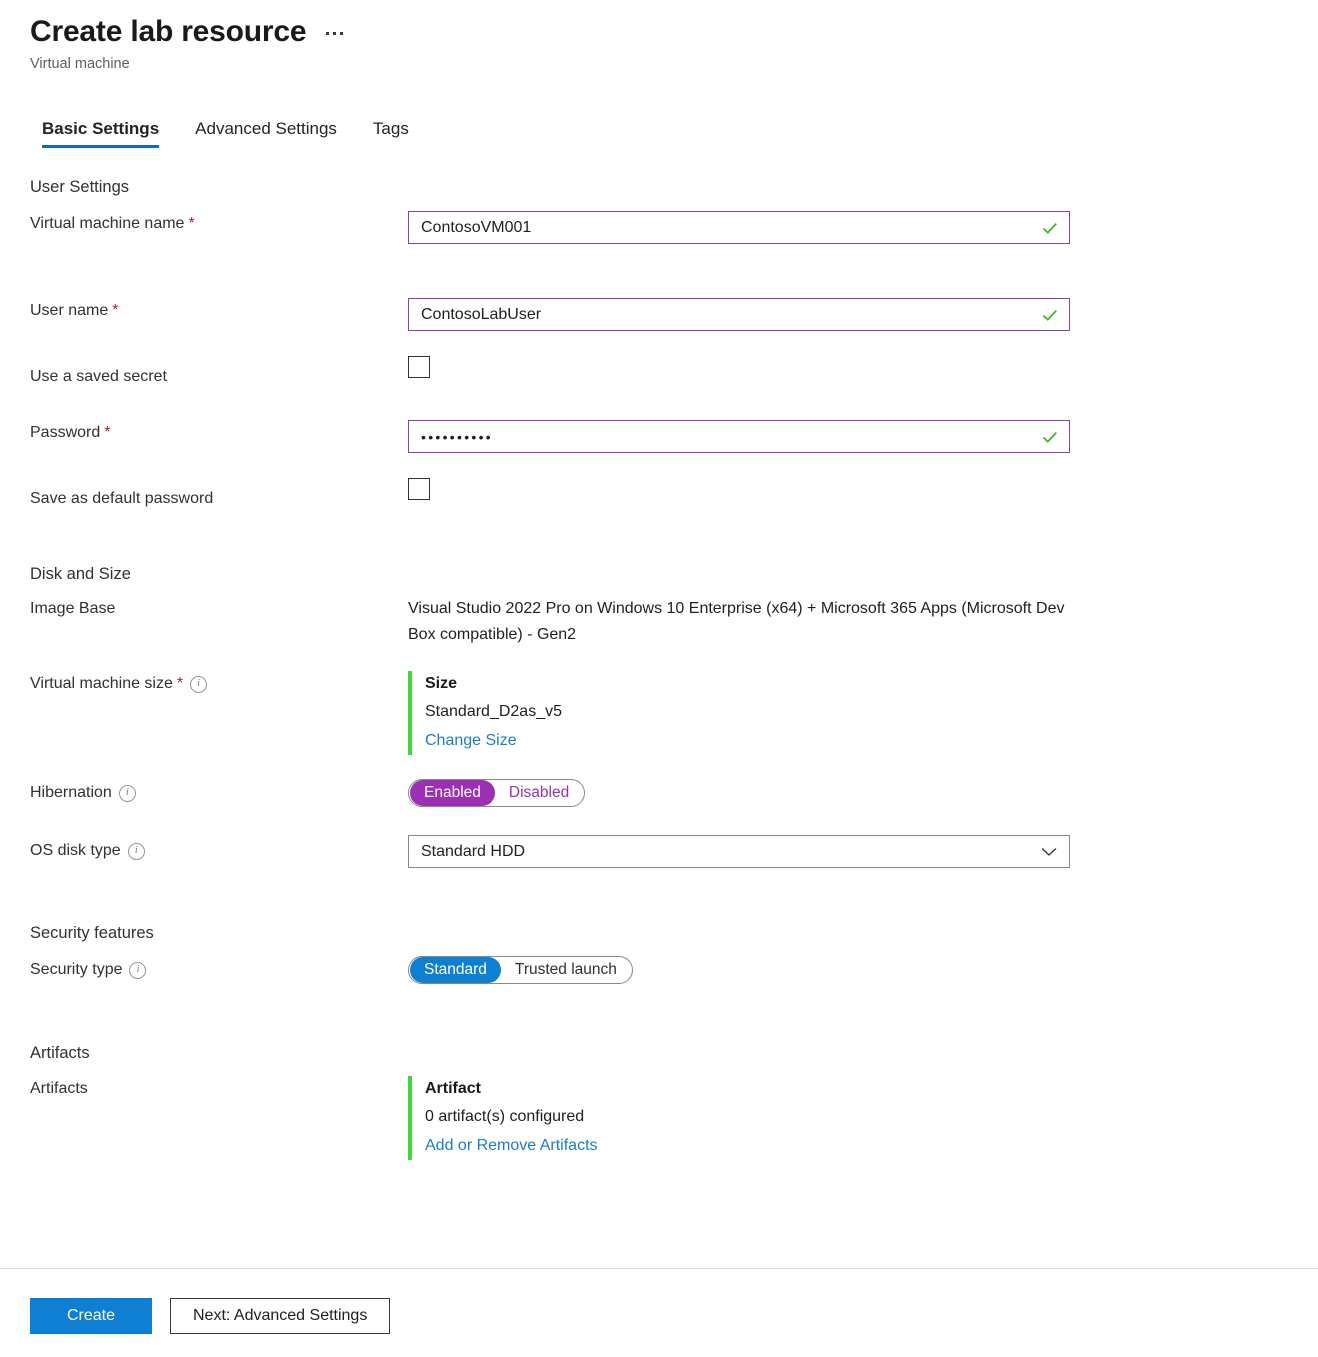  Describe the element at coordinates (481, 314) in the screenshot. I see `user-name-value: ContosoLabUser` at that location.